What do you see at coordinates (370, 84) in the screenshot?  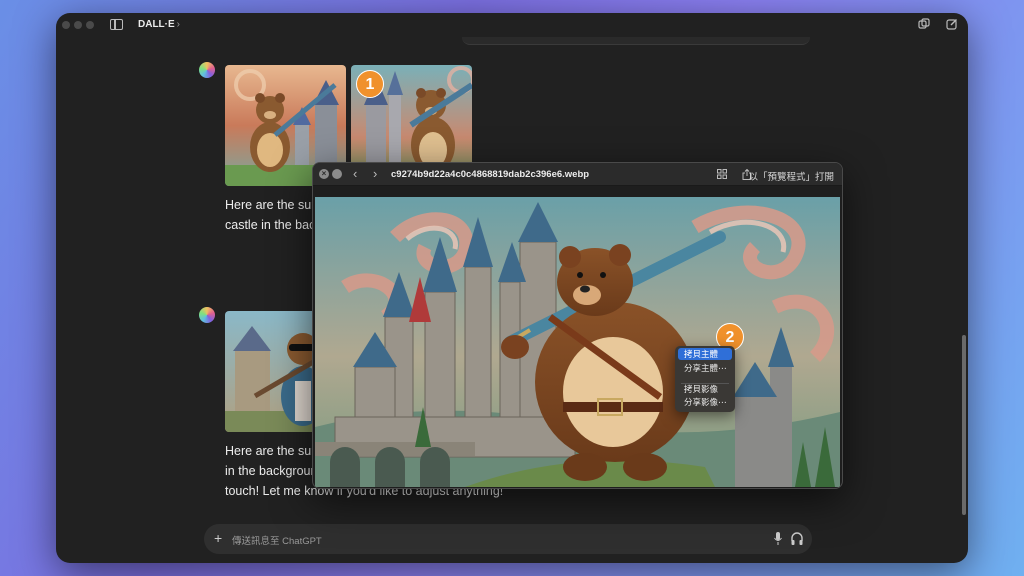 I see `step-badge-1: 1` at bounding box center [370, 84].